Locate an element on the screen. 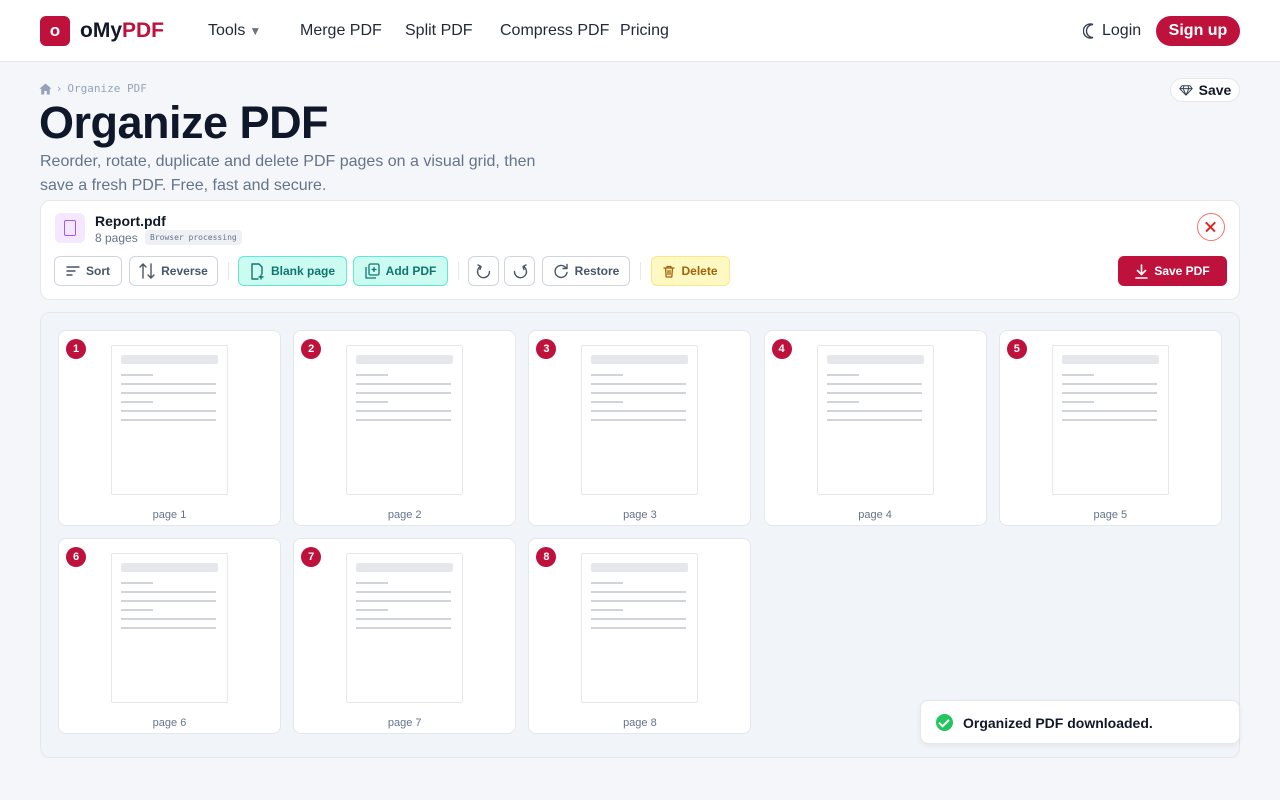 The width and height of the screenshot is (1280, 800). save-bookmark-button: Save is located at coordinates (1205, 90).